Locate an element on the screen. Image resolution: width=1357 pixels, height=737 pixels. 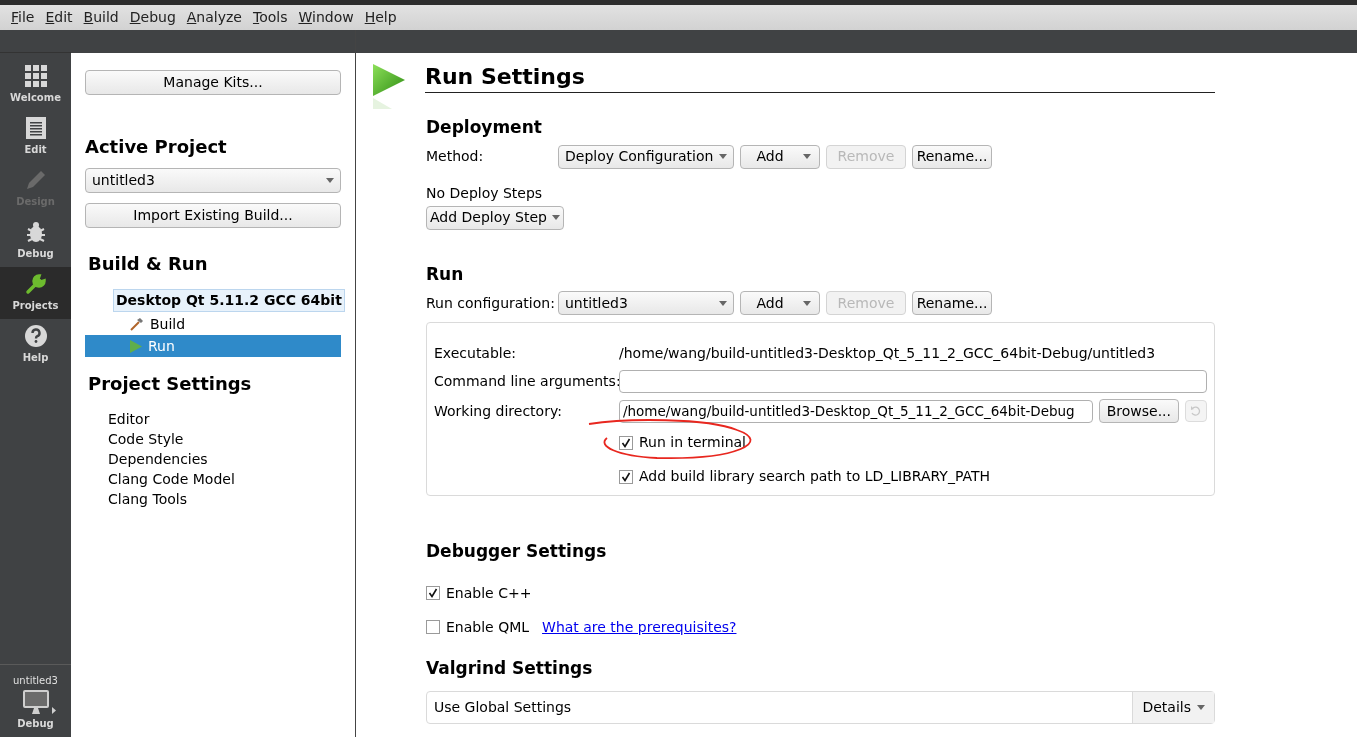
info-text: No Deploy Steps is located at coordinates (485, 193).